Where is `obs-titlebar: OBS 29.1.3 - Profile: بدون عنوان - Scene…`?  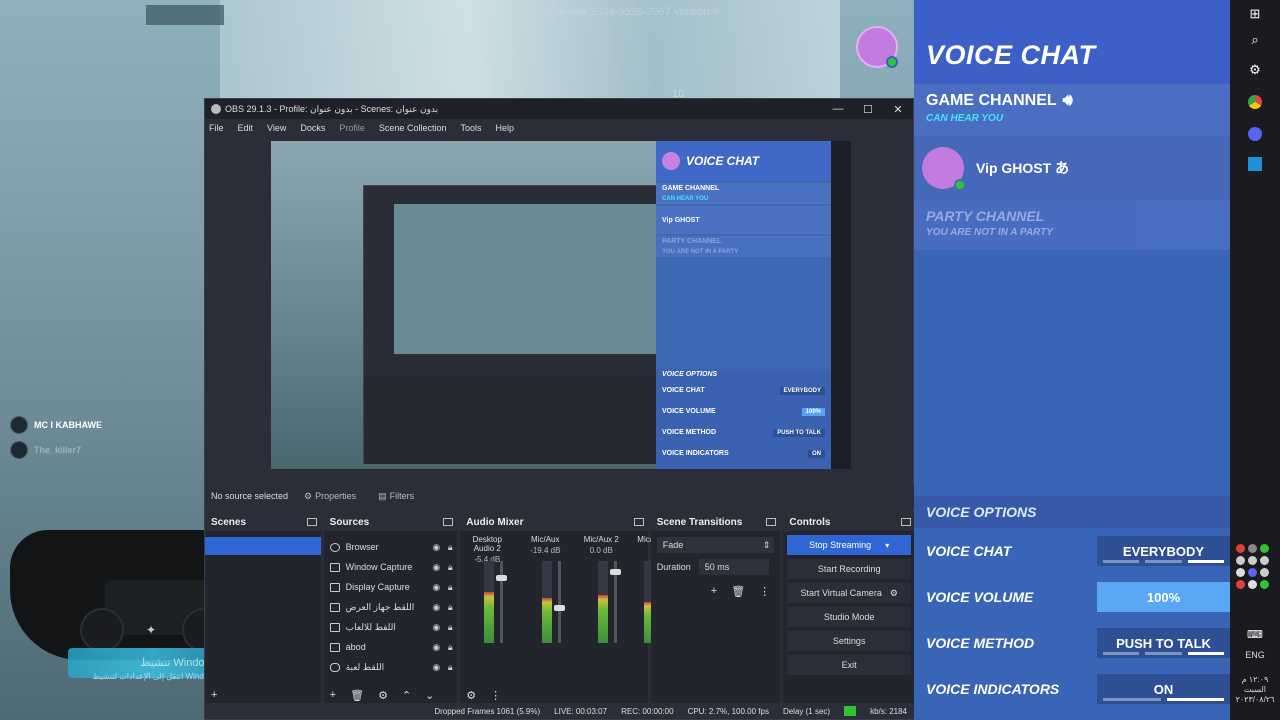 obs-titlebar: OBS 29.1.3 - Profile: بدون عنوان - Scene… is located at coordinates (559, 109).